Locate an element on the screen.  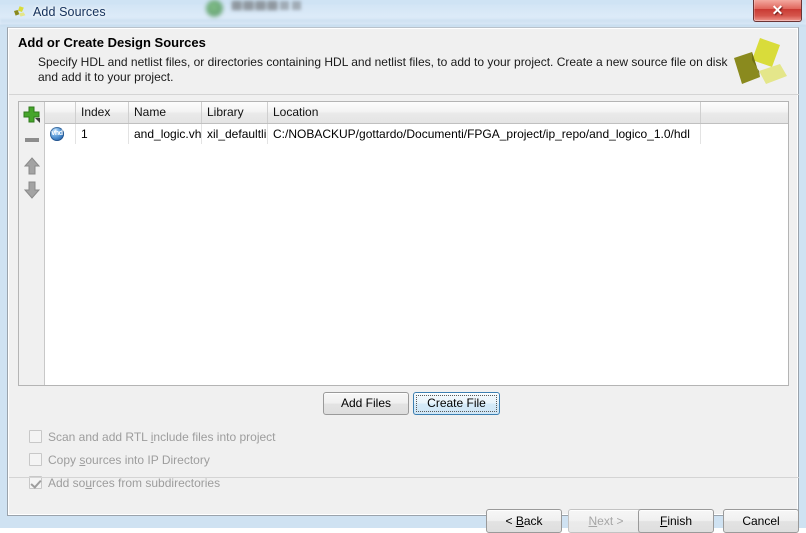
remove-source-button is located at coordinates (32, 140).